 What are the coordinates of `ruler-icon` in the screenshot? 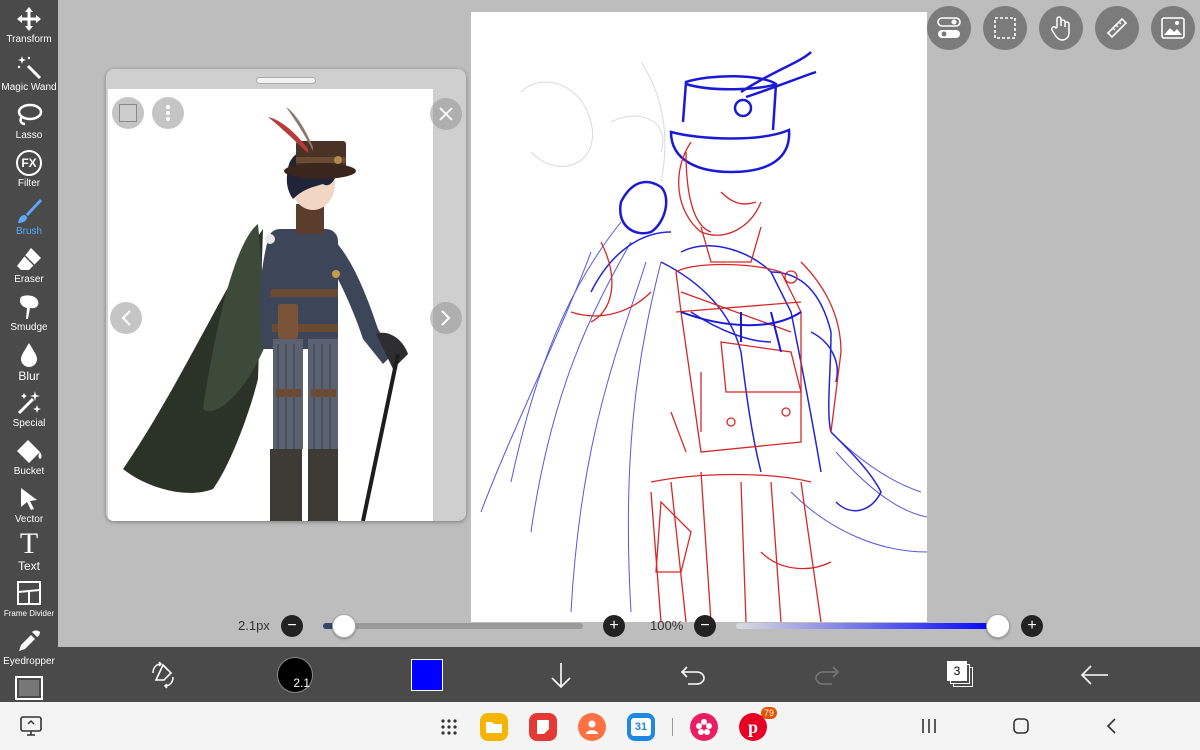 It's located at (1117, 28).